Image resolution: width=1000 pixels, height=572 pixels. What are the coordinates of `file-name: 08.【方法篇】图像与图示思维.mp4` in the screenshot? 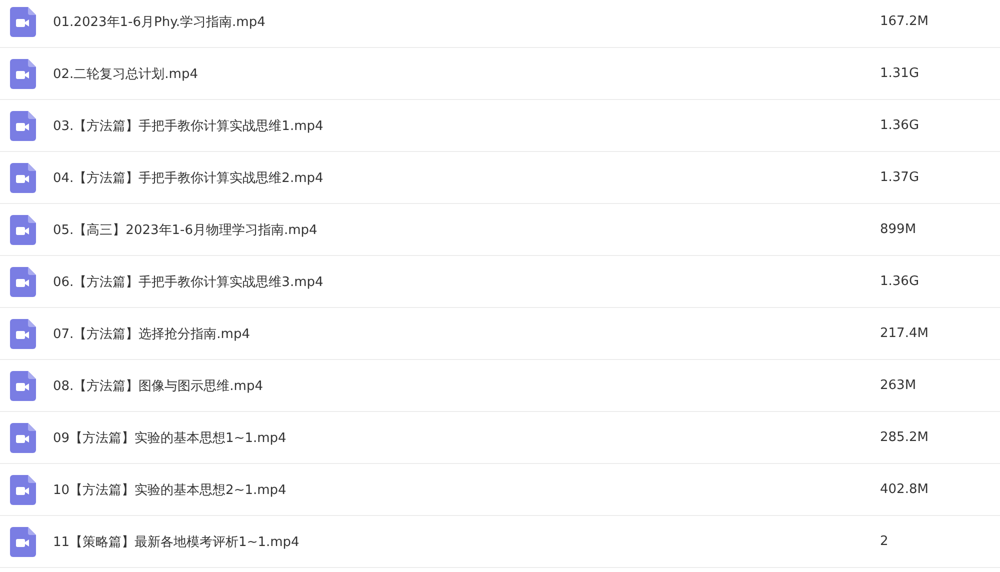 It's located at (466, 385).